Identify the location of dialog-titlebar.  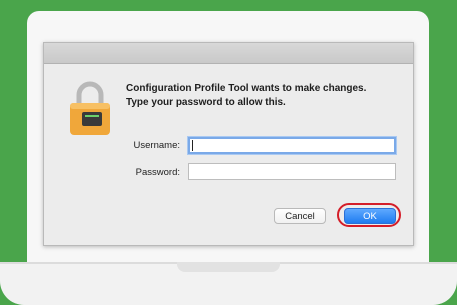
(228, 53).